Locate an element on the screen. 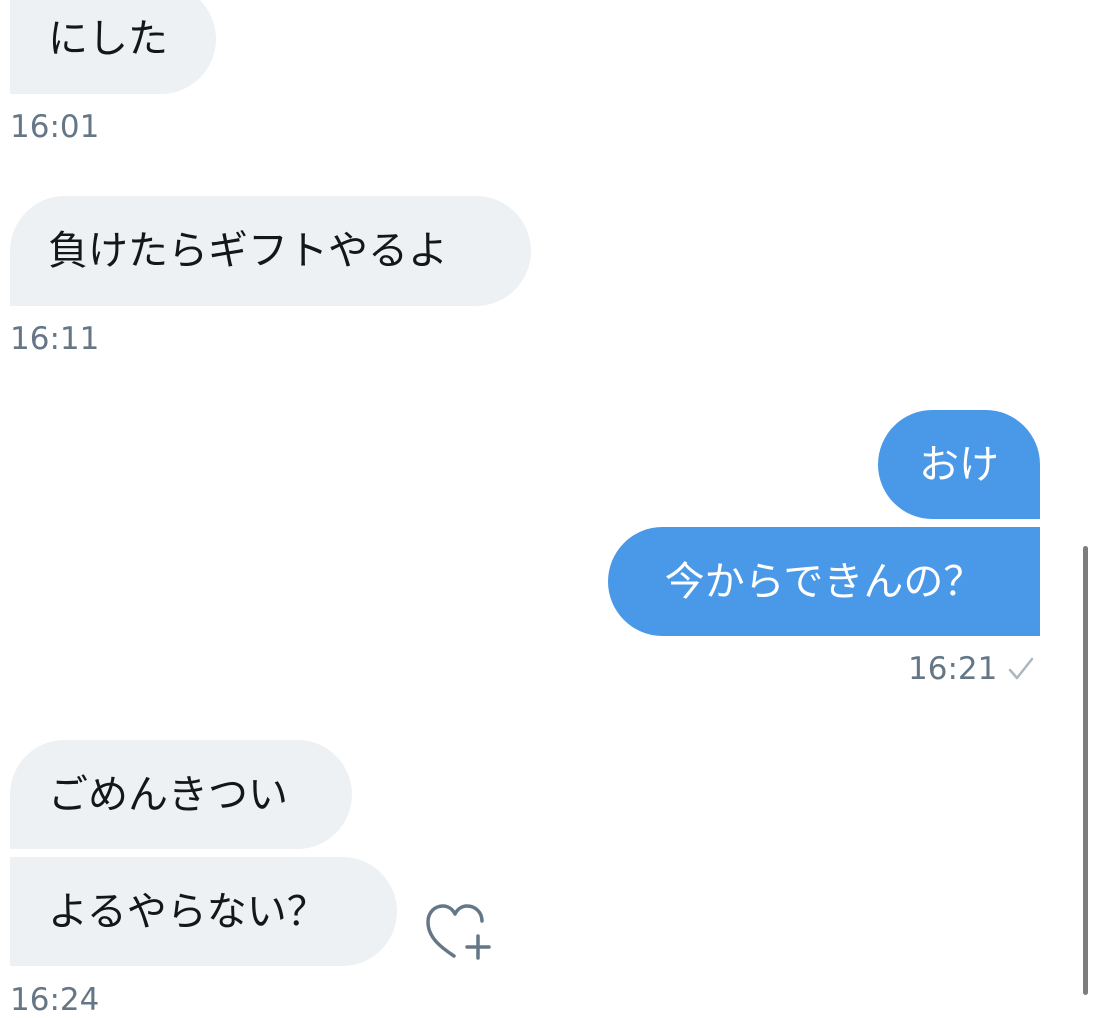 The height and width of the screenshot is (1018, 1100). message-bubble-incoming: ごめんきつい is located at coordinates (181, 794).